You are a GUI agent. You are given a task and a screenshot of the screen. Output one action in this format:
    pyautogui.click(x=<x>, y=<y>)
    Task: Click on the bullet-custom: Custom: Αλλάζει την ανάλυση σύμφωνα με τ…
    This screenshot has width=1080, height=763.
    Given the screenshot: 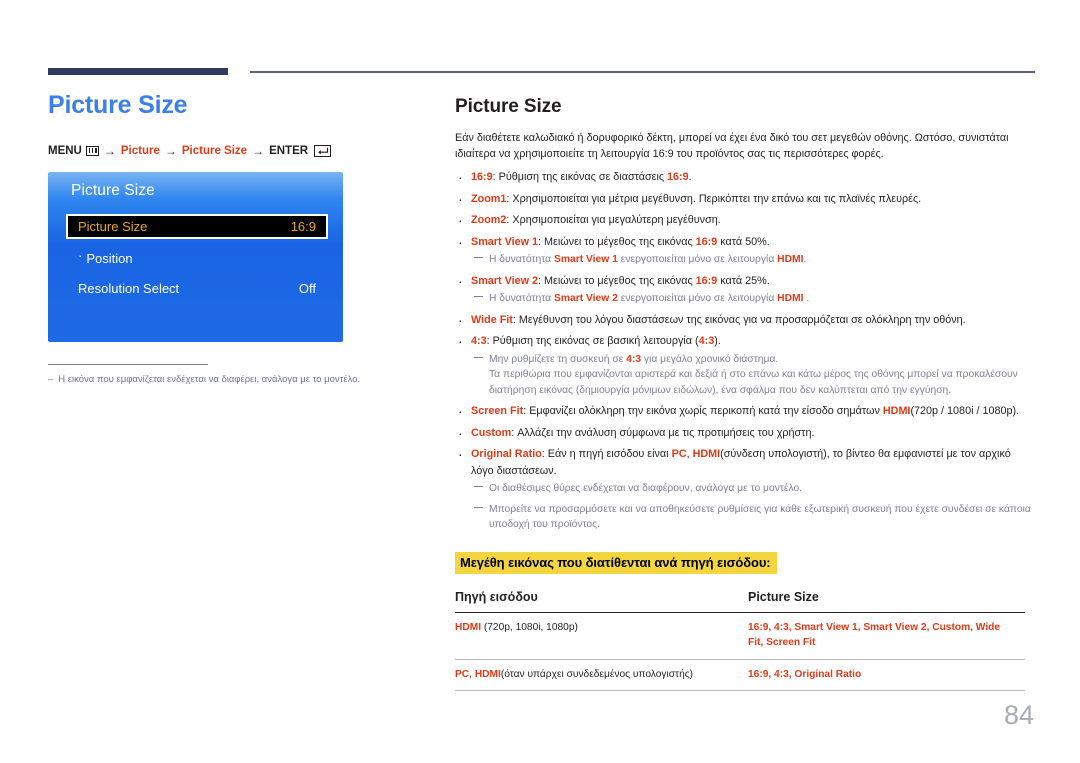 What is the action you would take?
    pyautogui.click(x=745, y=434)
    